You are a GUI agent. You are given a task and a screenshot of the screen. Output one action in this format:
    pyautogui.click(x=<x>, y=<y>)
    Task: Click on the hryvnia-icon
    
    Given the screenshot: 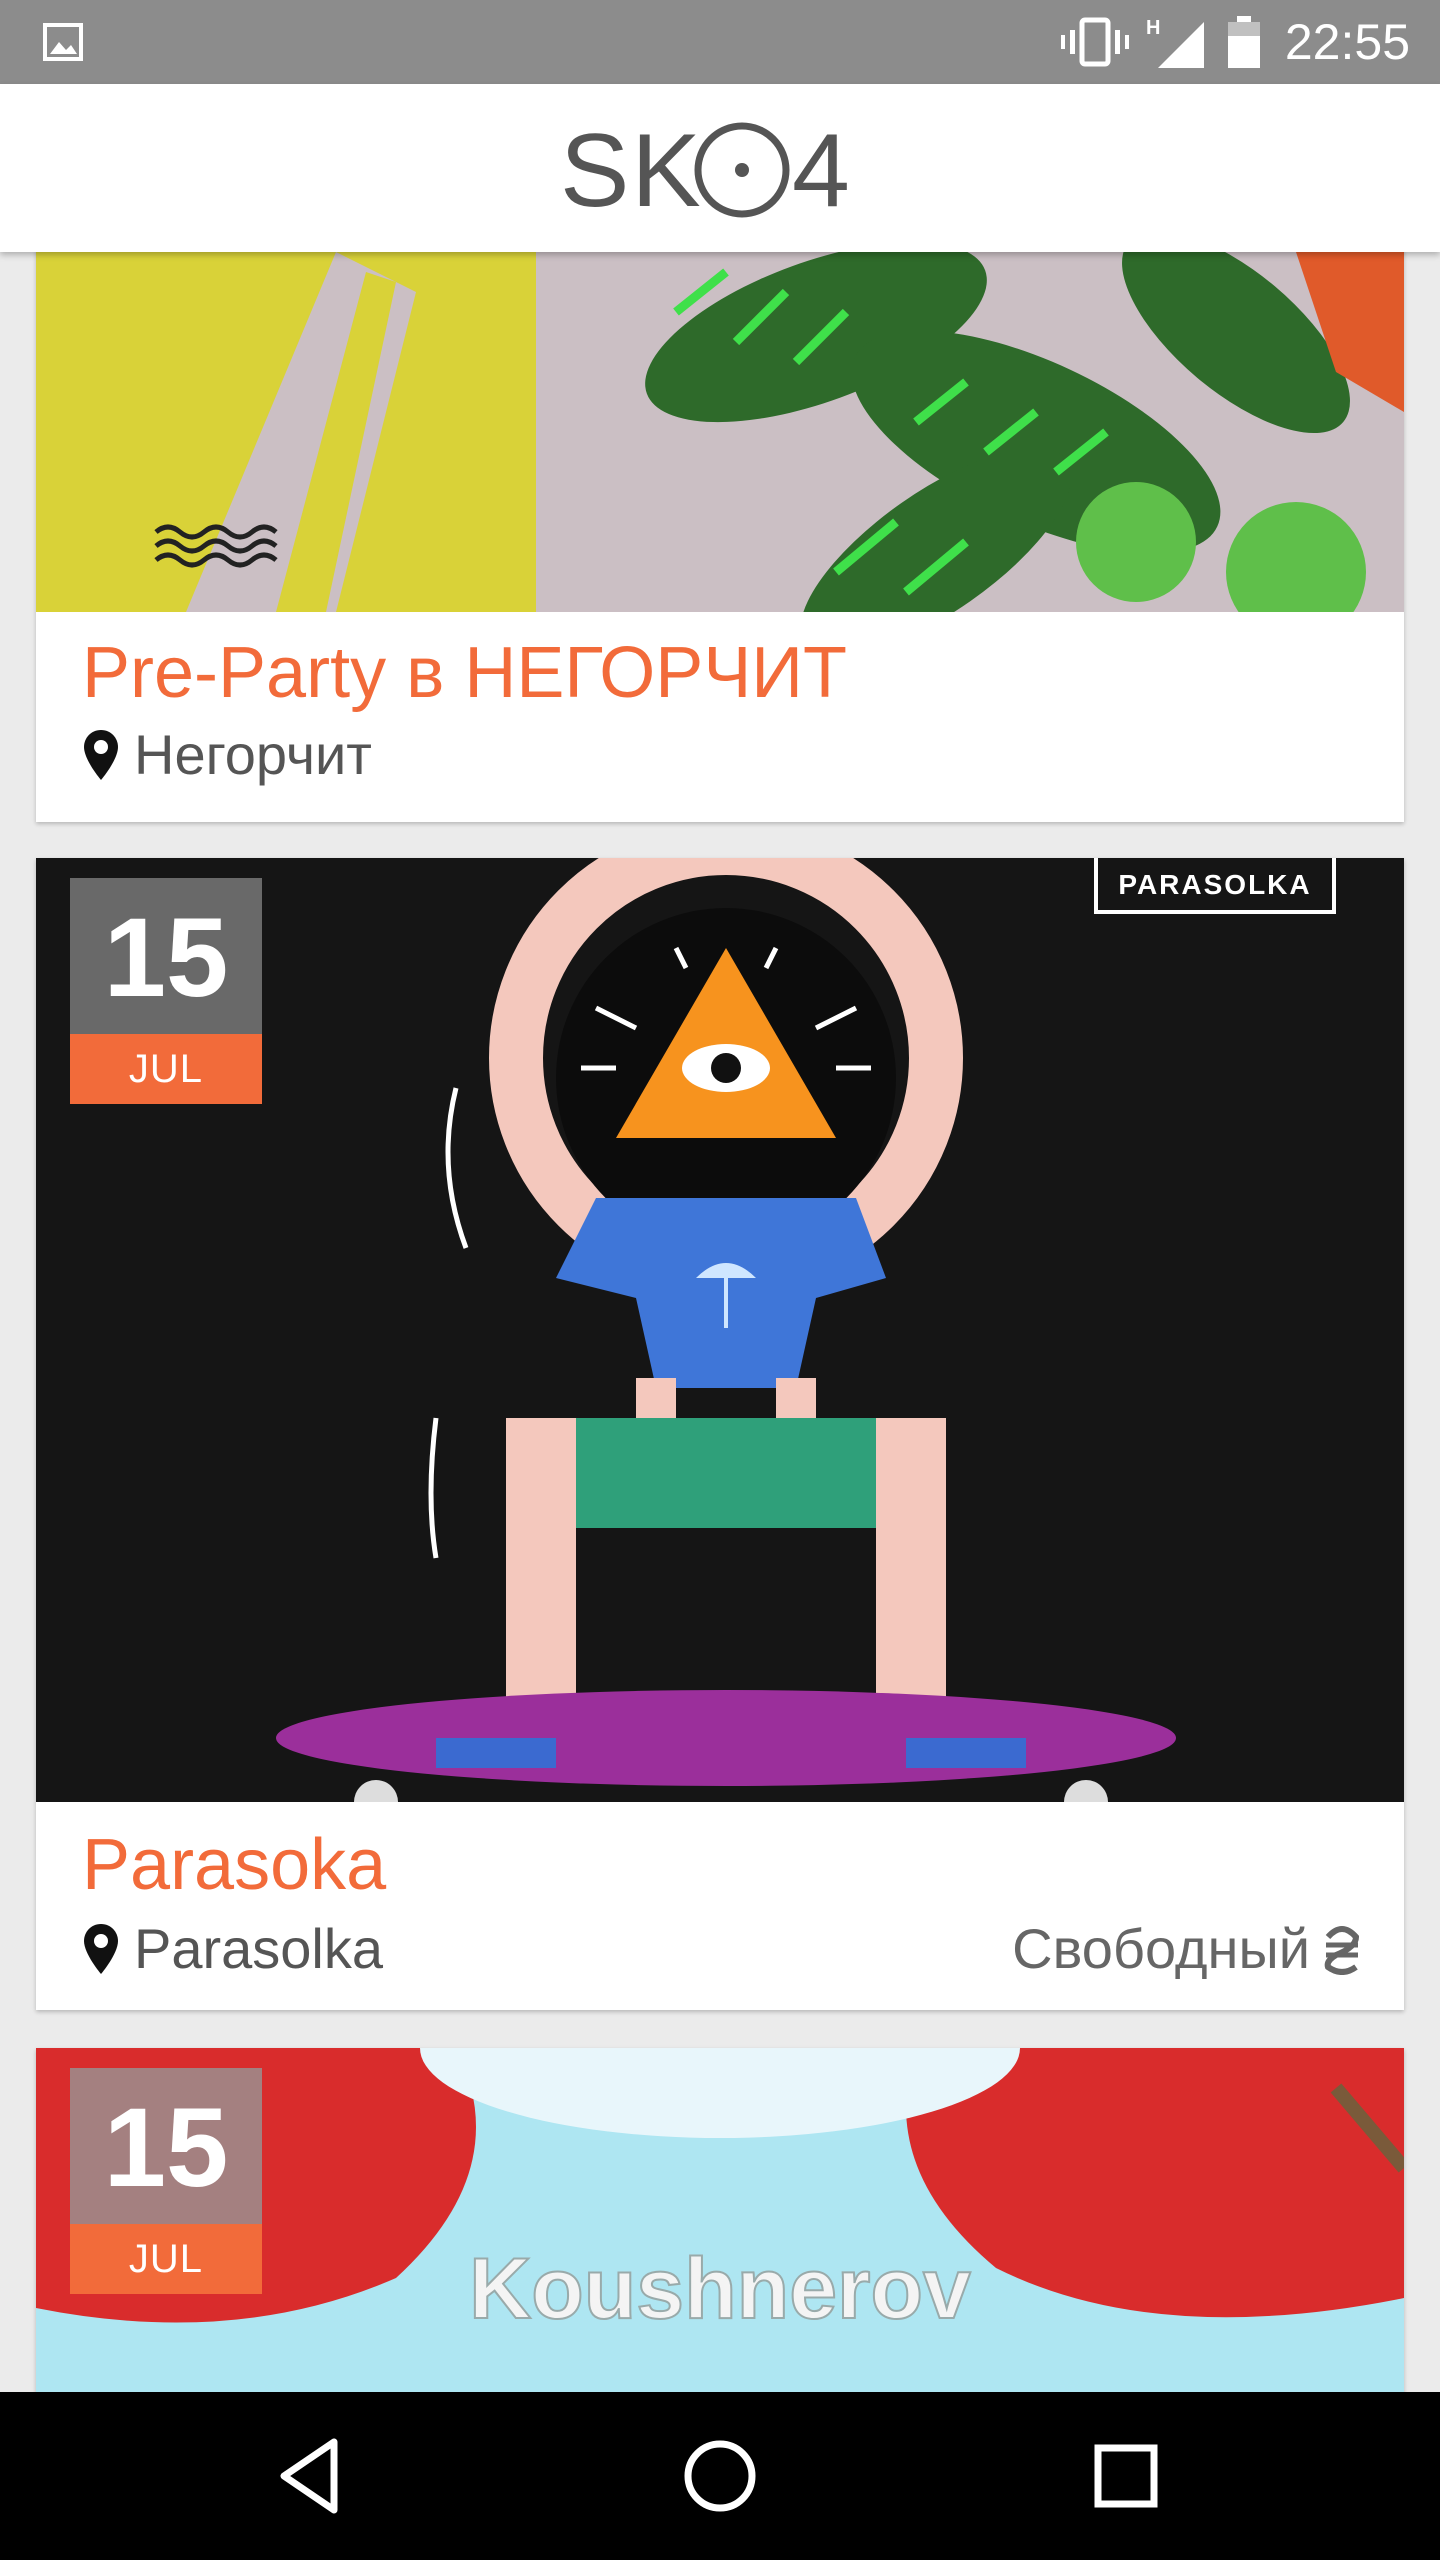 What is the action you would take?
    pyautogui.click(x=1342, y=1950)
    